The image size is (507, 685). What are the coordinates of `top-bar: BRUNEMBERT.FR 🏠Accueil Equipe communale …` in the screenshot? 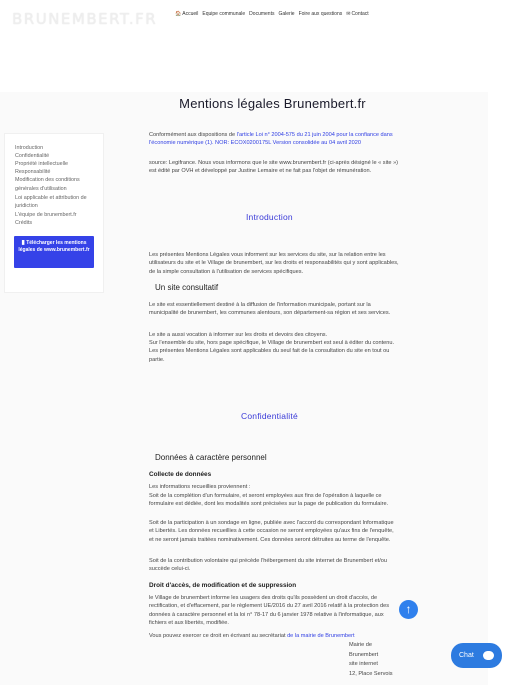 It's located at (253, 20).